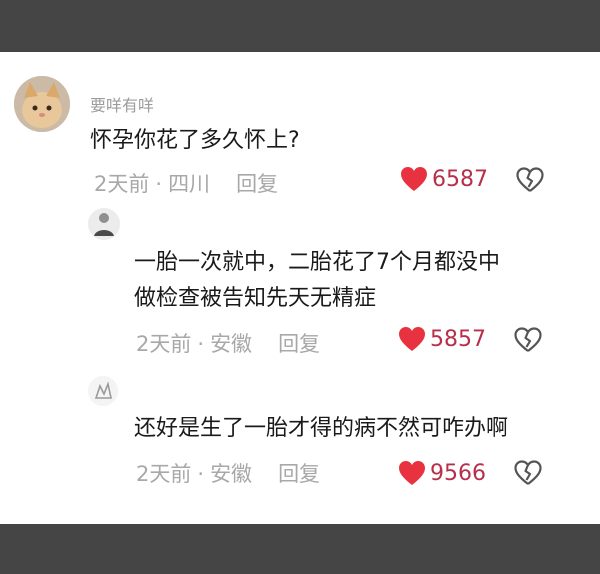 This screenshot has width=600, height=574. I want to click on reply-text-line: 做检查被告知先天无精症, so click(255, 298).